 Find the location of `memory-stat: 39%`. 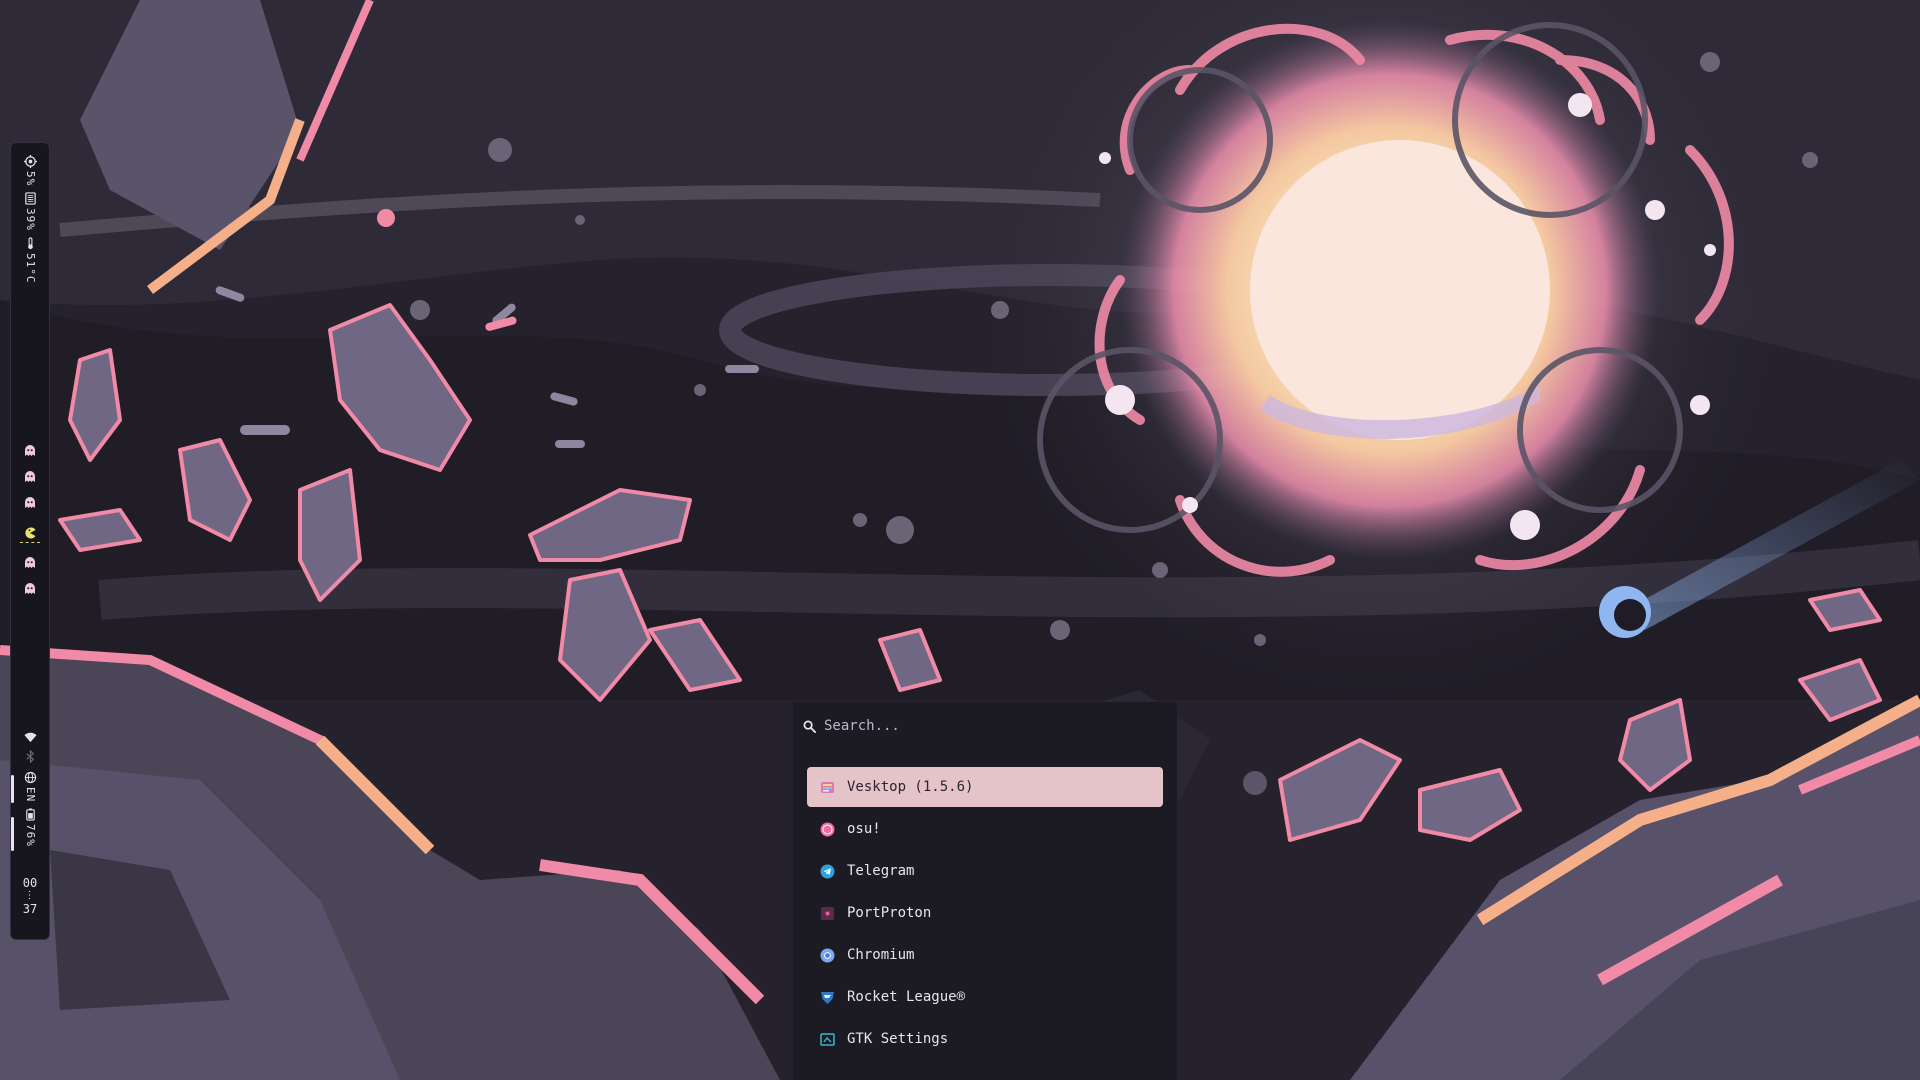

memory-stat: 39% is located at coordinates (30, 211).